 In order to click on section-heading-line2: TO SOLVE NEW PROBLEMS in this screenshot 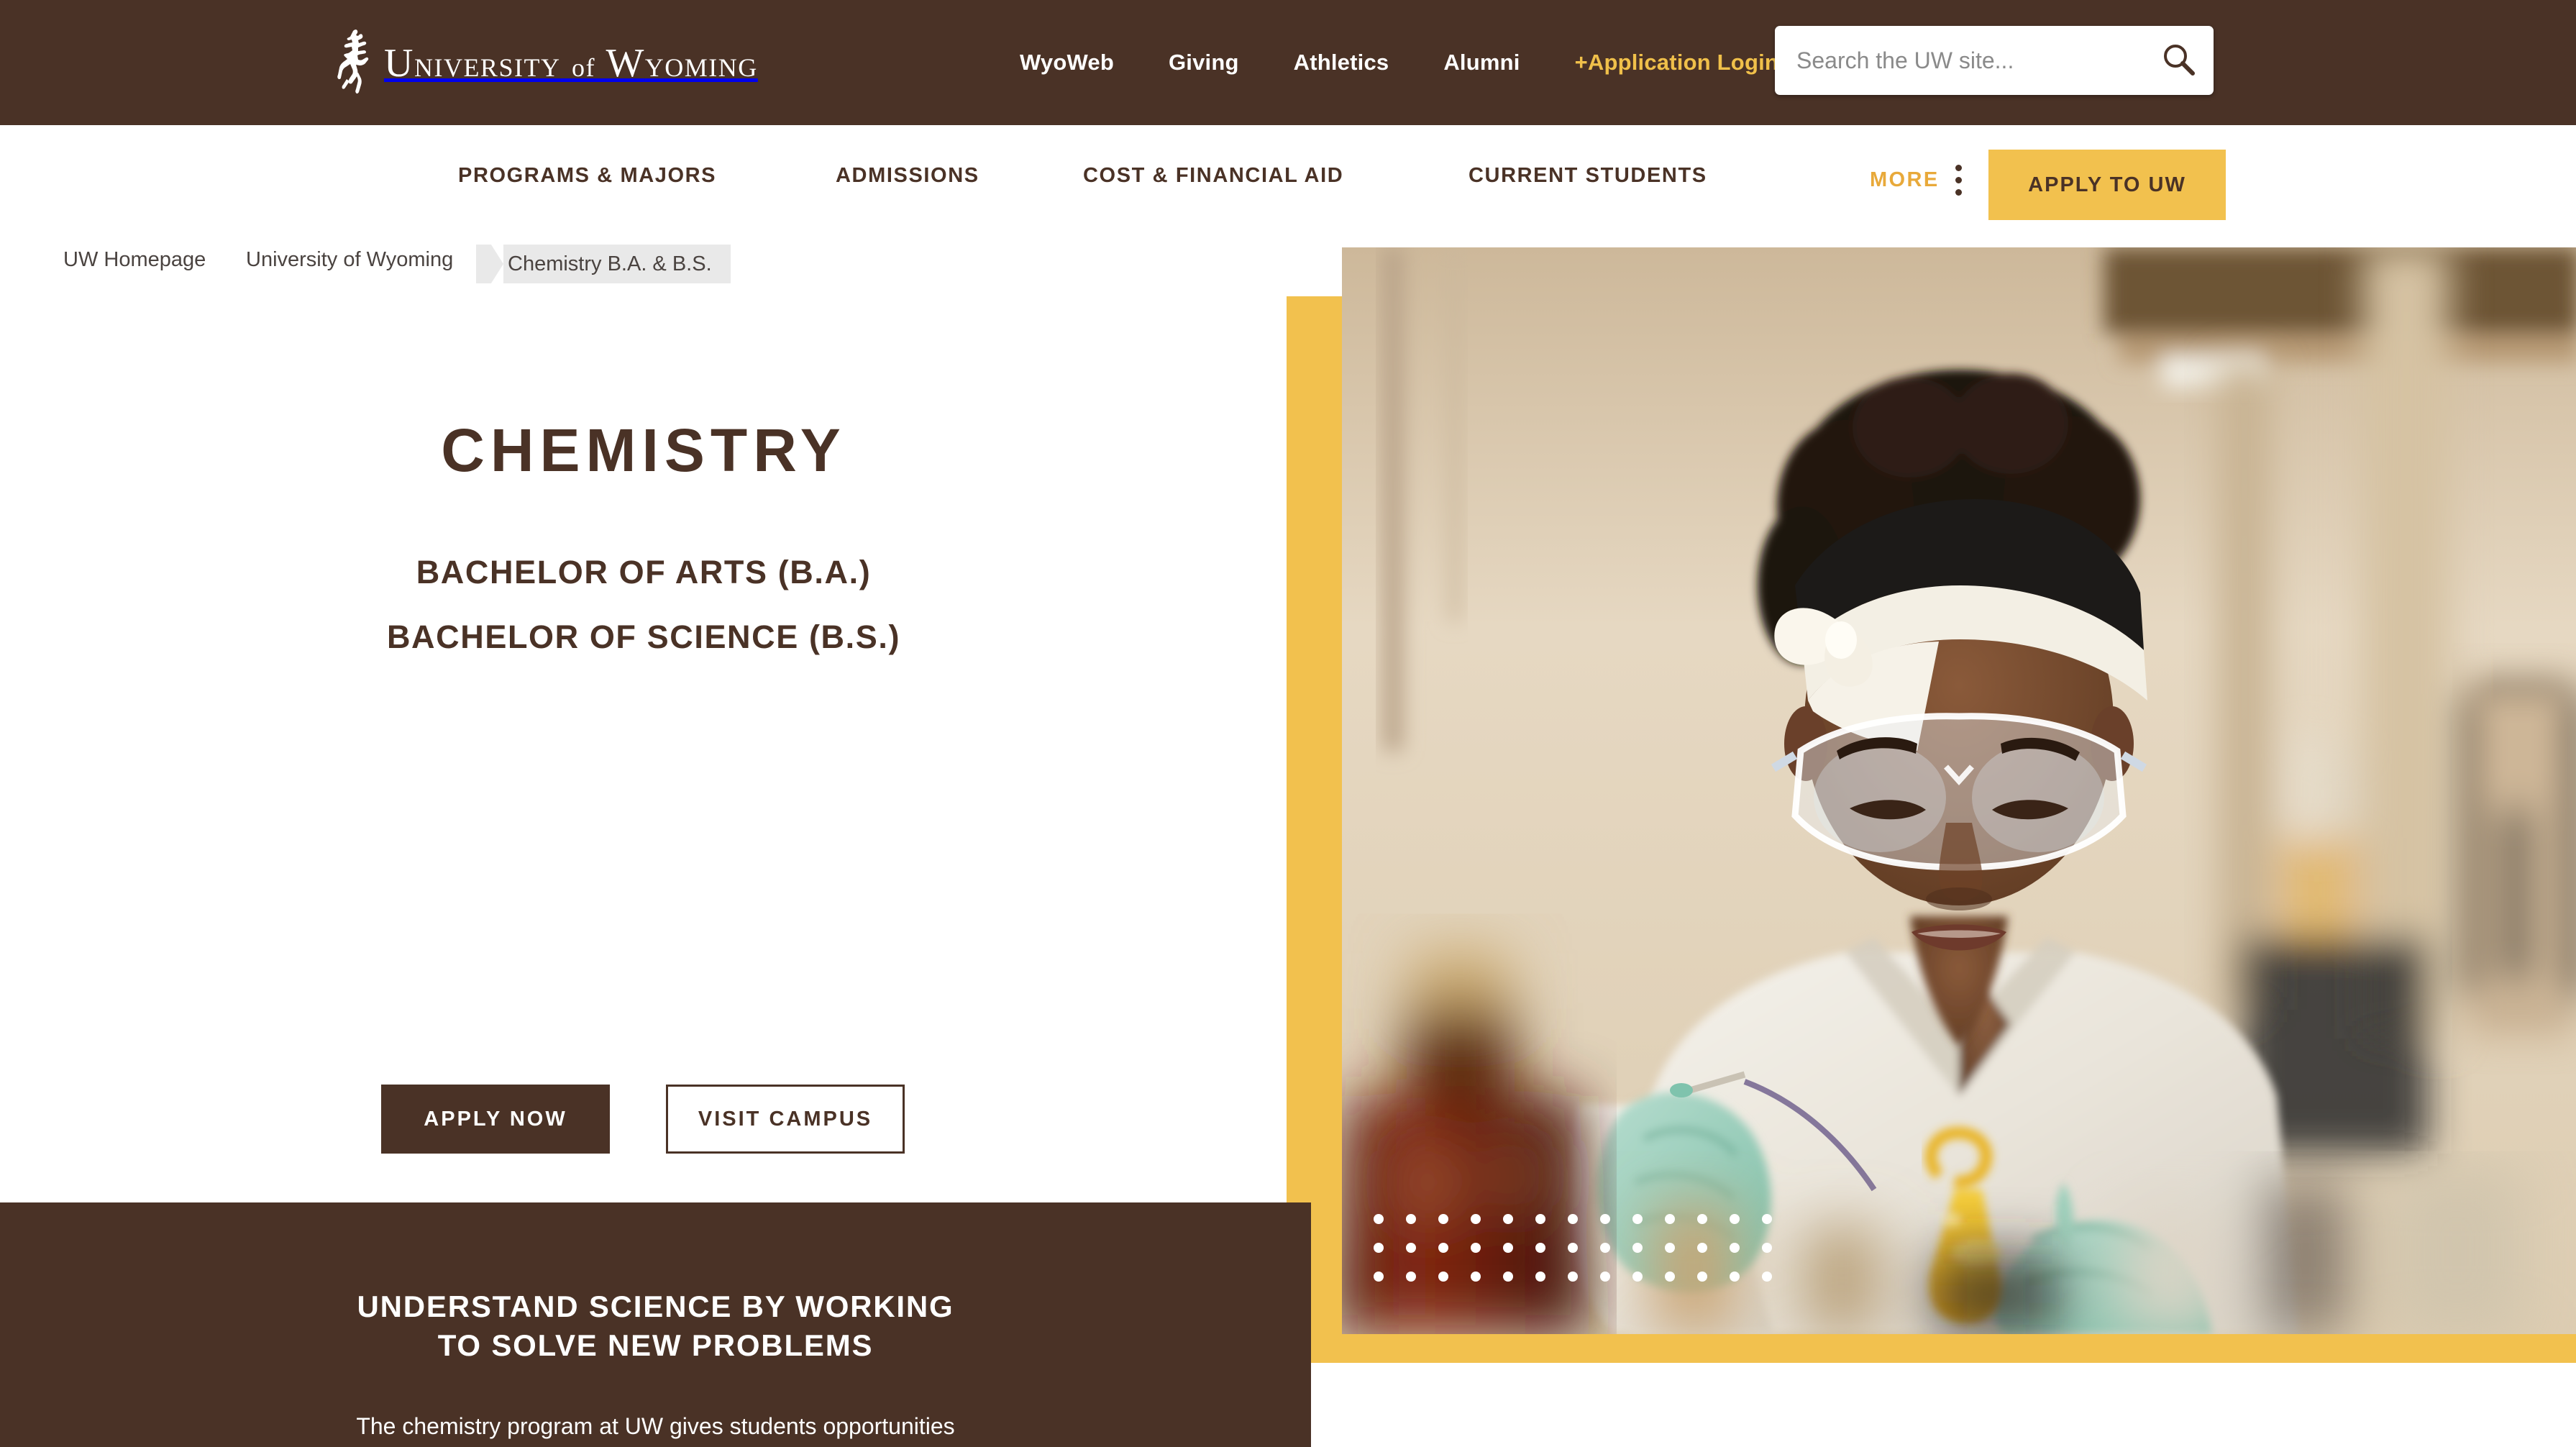, I will do `click(655, 1345)`.